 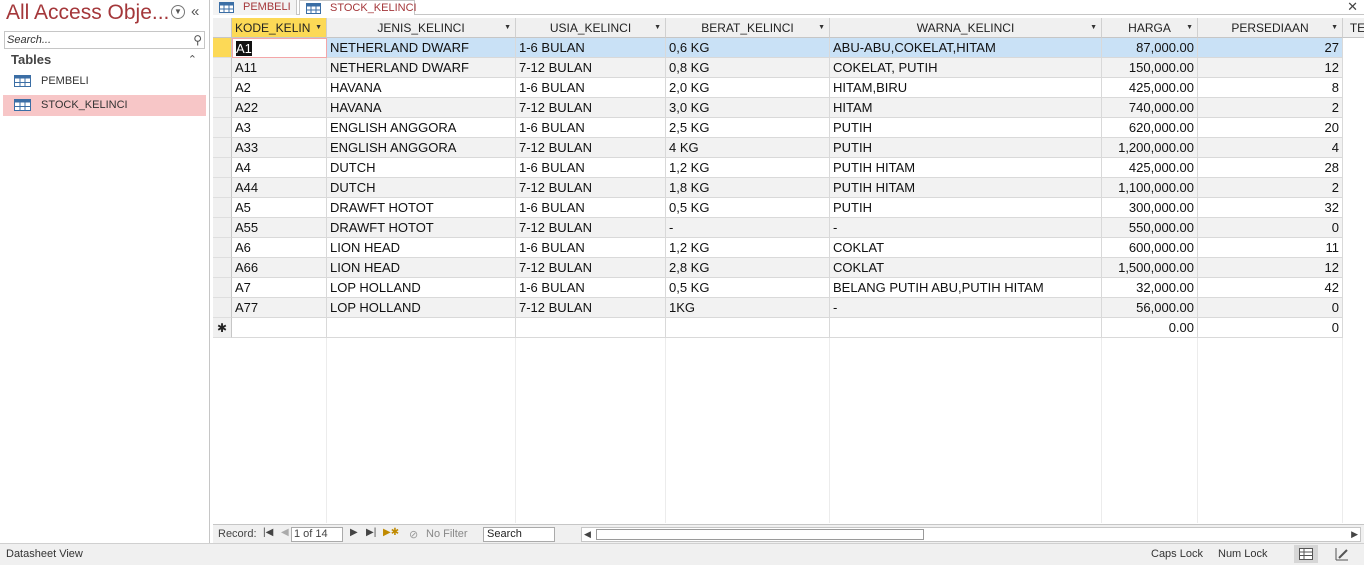 I want to click on column-header-kode-kelin: KODE_KELIN ▼, so click(x=279, y=28).